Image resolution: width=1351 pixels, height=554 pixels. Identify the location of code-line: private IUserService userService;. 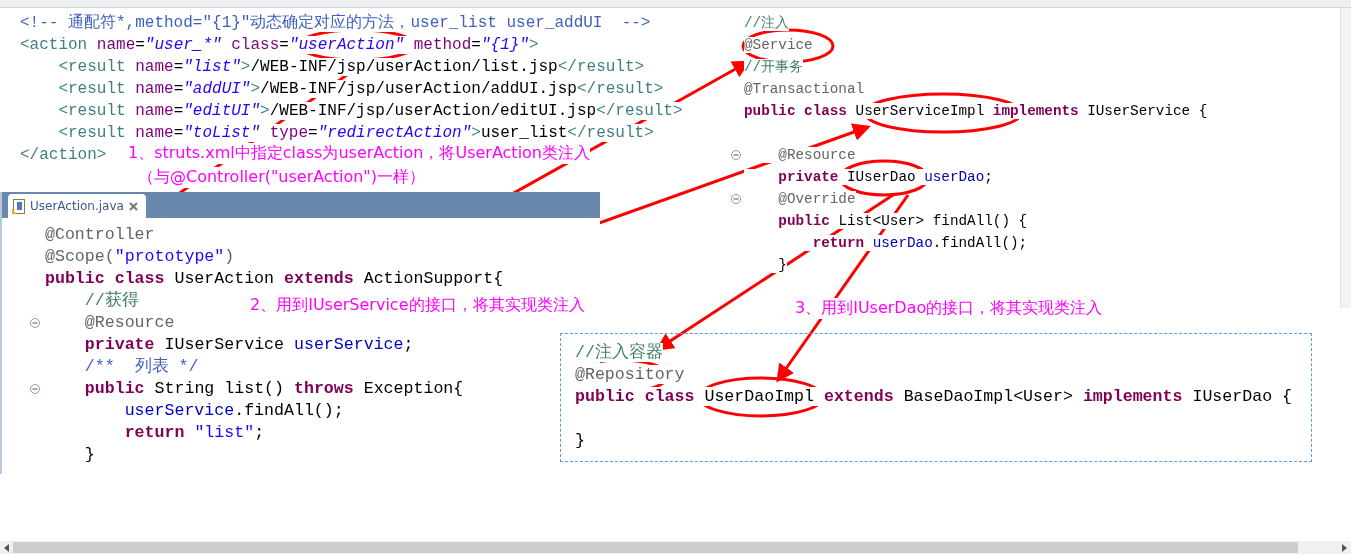
(229, 345).